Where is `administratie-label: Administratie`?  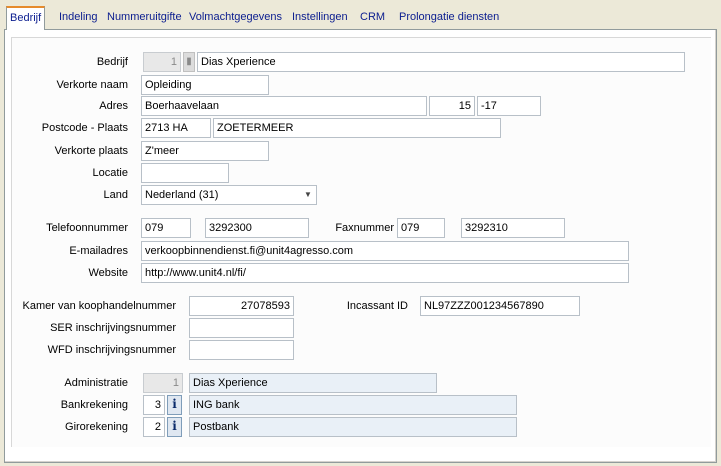
administratie-label: Administratie is located at coordinates (96, 383).